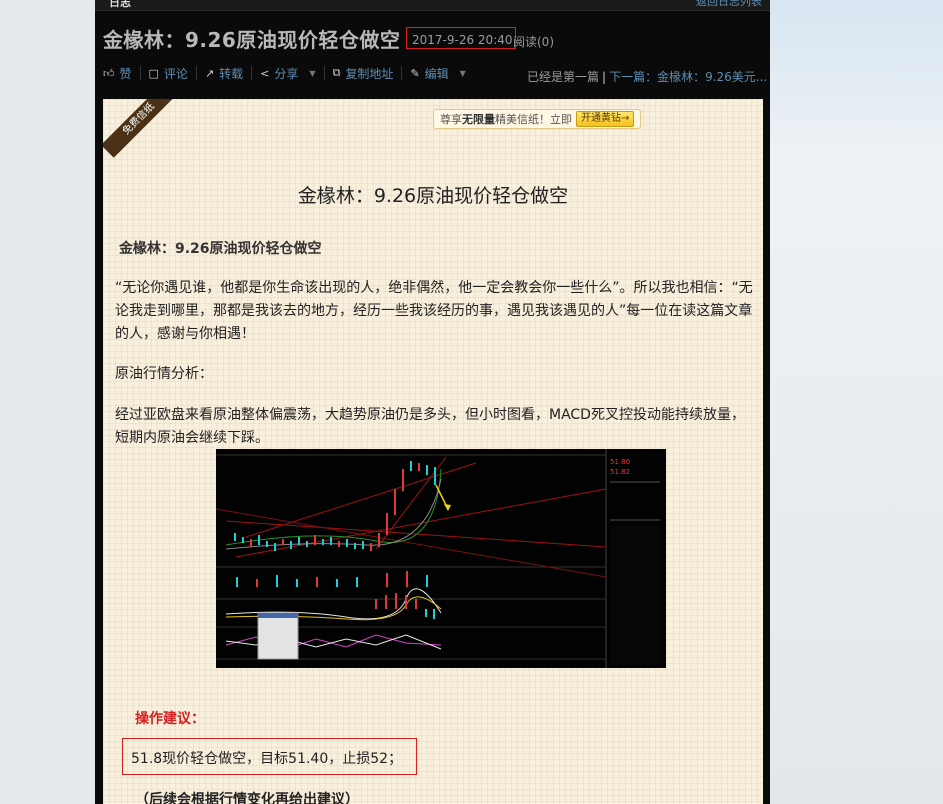  Describe the element at coordinates (267, 759) in the screenshot. I see `advice-text: 51.8现价轻仓做空，目标51.40，止损52；` at that location.